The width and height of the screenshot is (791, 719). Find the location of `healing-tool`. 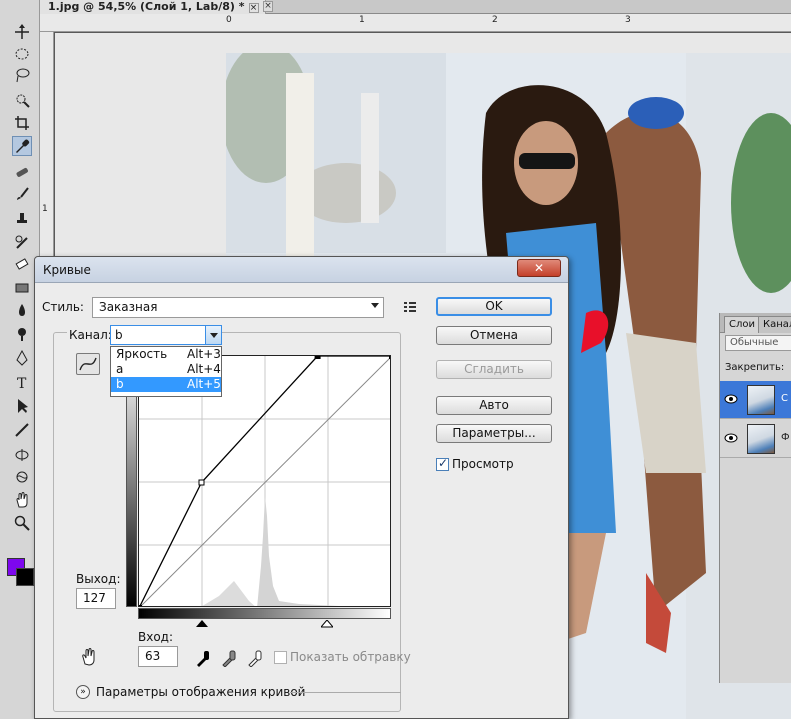

healing-tool is located at coordinates (22, 172).